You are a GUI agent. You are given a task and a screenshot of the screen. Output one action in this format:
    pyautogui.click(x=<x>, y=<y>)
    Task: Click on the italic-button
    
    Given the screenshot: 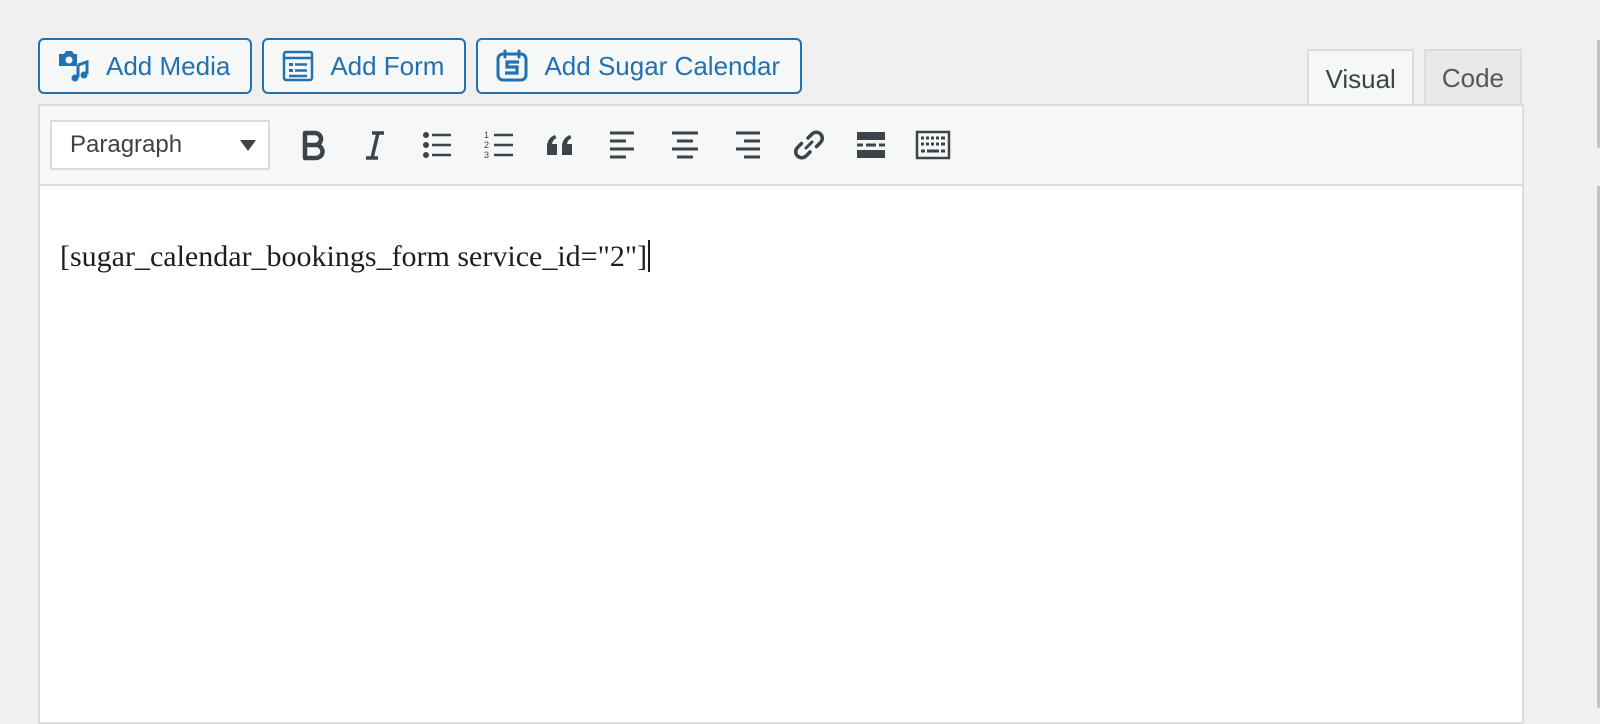 What is the action you would take?
    pyautogui.click(x=375, y=145)
    